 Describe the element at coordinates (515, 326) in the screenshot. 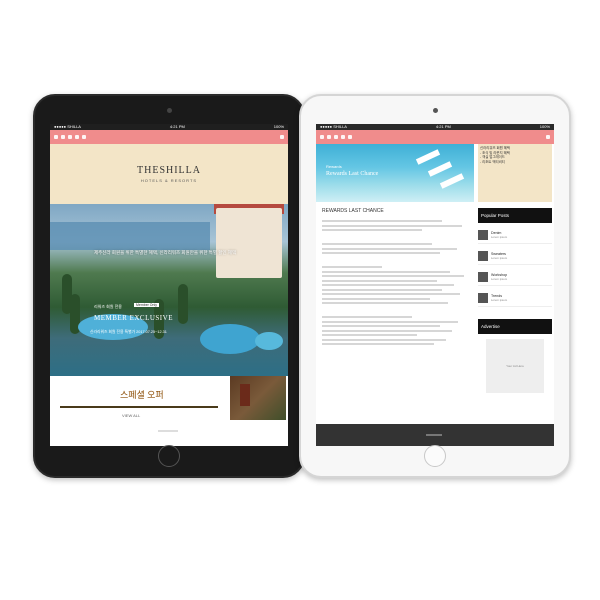

I see `advertise-heading: Advertise` at that location.